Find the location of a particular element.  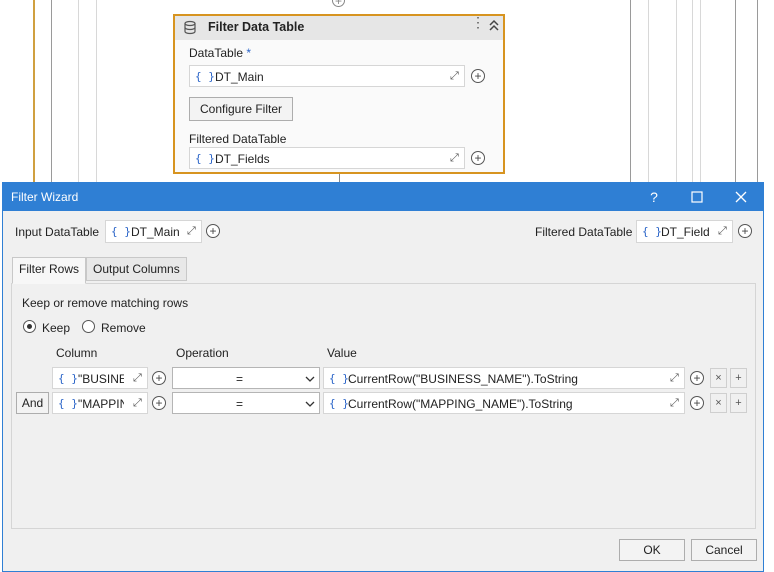

maximize-button is located at coordinates (697, 197).